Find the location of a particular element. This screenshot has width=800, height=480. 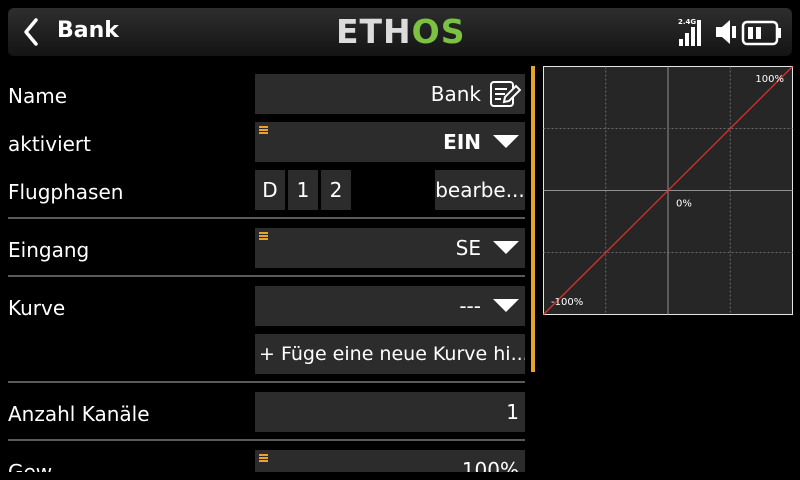

ethos-logo: ETHOS is located at coordinates (401, 32).